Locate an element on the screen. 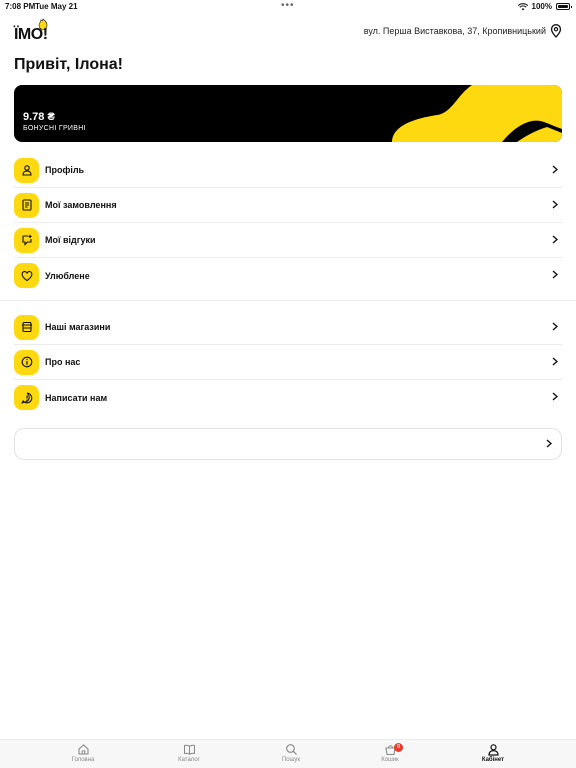 This screenshot has height=768, width=576. menu-item-label: Профіль is located at coordinates (65, 170).